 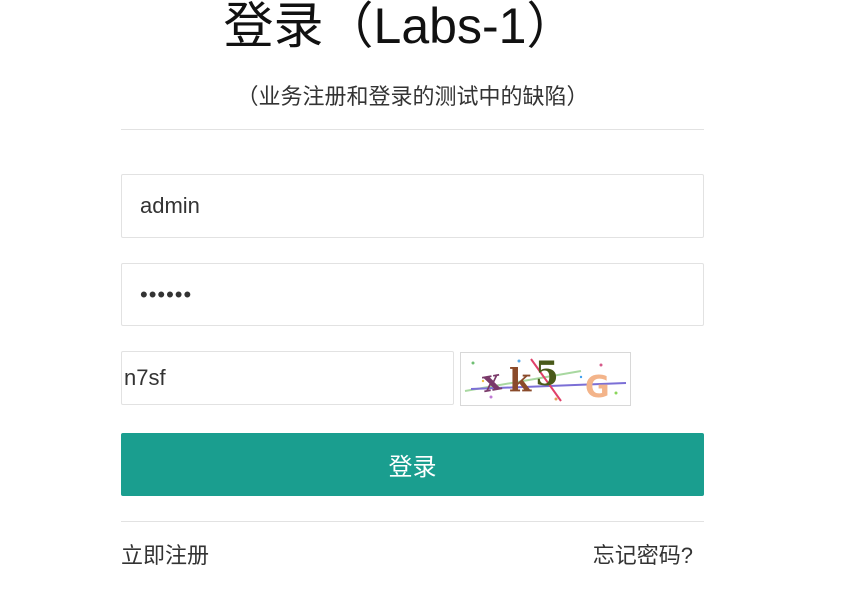 What do you see at coordinates (412, 96) in the screenshot?
I see `page-subtitle: （业务注册和登录的测试中的缺陷）` at bounding box center [412, 96].